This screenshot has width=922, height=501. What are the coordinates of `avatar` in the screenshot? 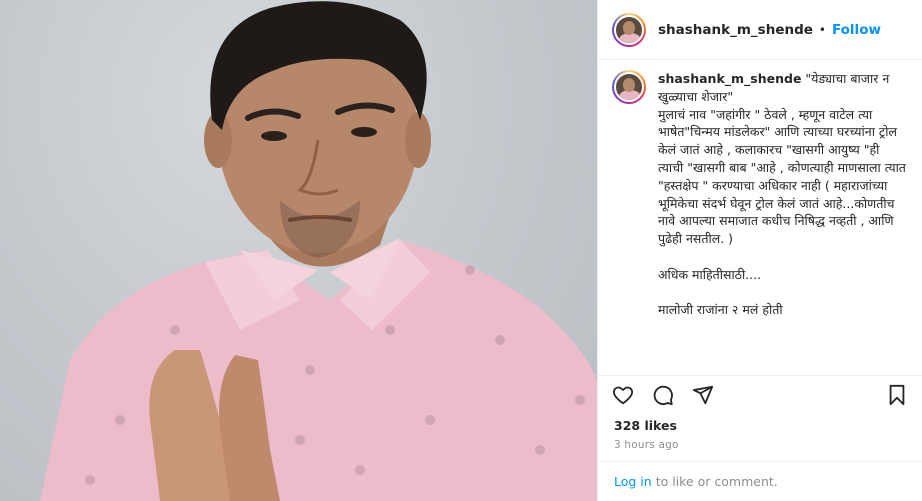 It's located at (629, 29).